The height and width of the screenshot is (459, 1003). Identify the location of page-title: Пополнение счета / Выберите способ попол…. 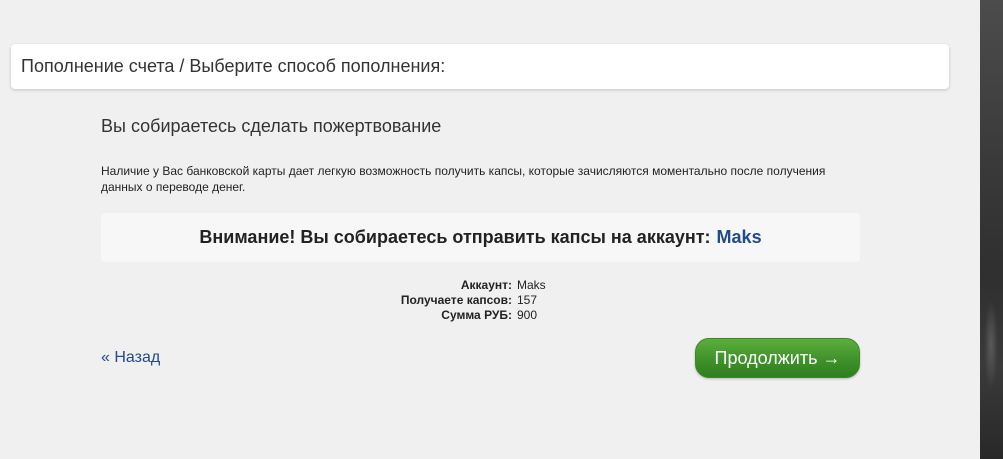
(233, 66).